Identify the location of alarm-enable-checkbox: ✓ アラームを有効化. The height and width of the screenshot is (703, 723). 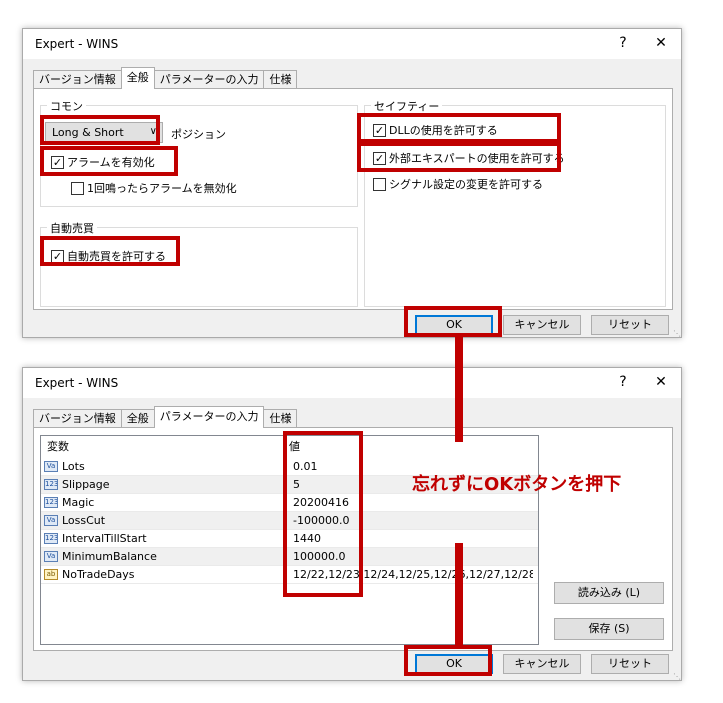
(103, 162).